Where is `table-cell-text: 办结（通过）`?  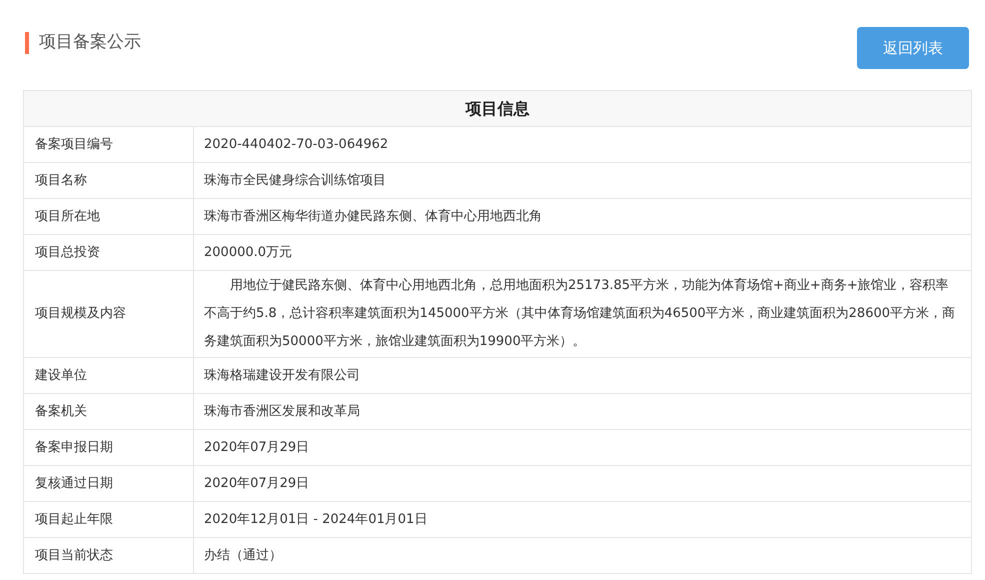
table-cell-text: 办结（通过） is located at coordinates (243, 555).